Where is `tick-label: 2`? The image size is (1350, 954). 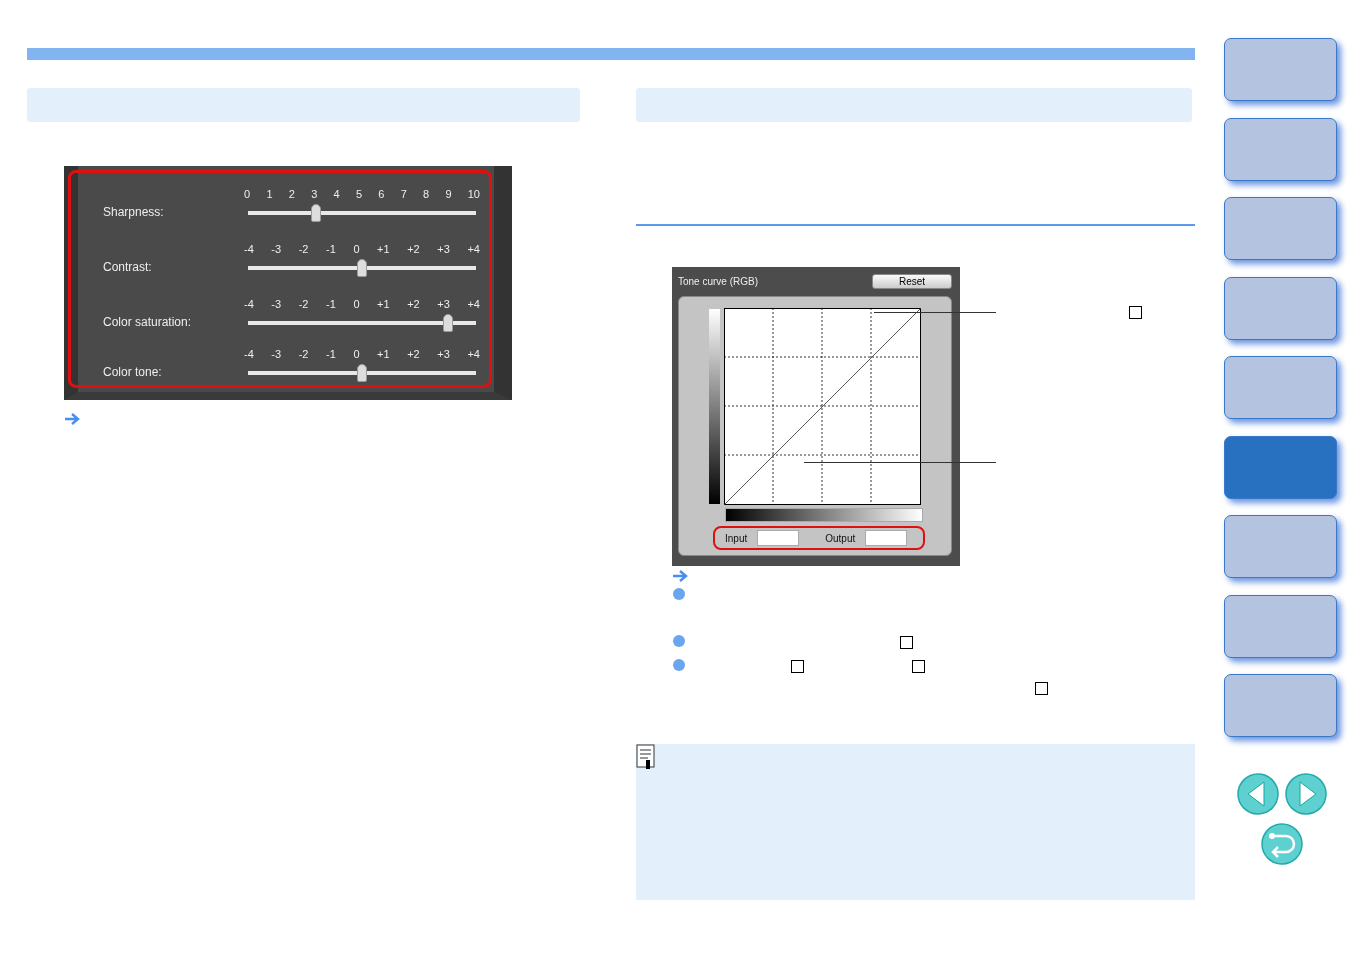 tick-label: 2 is located at coordinates (291, 194).